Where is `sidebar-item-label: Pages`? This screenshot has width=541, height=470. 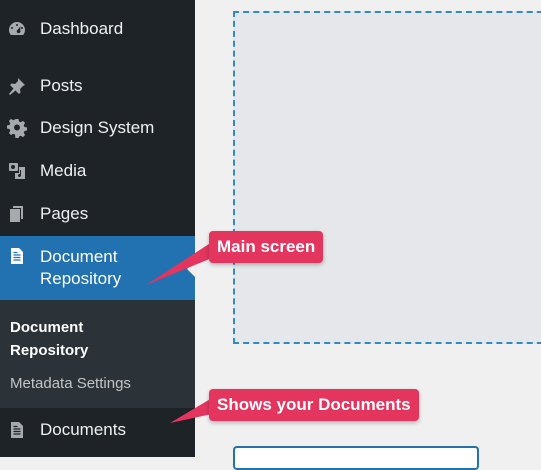
sidebar-item-label: Pages is located at coordinates (64, 213).